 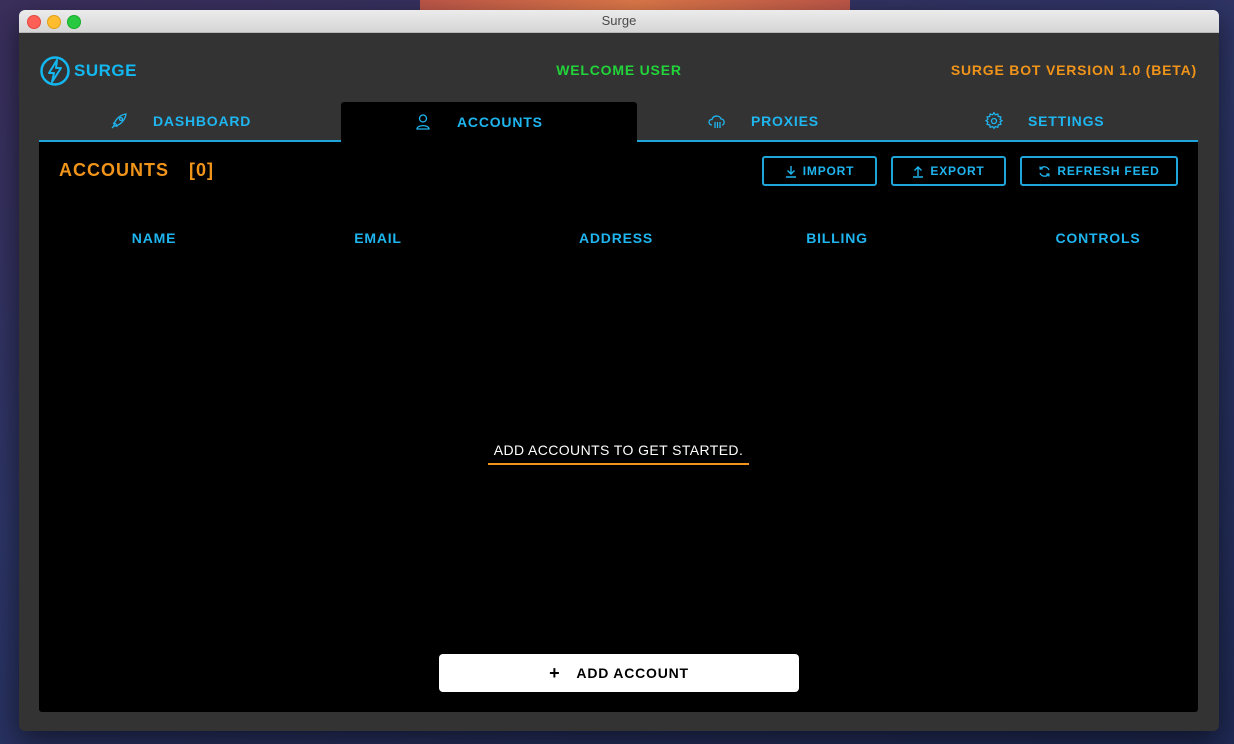 What do you see at coordinates (378, 238) in the screenshot?
I see `column-header-email: EMAIL` at bounding box center [378, 238].